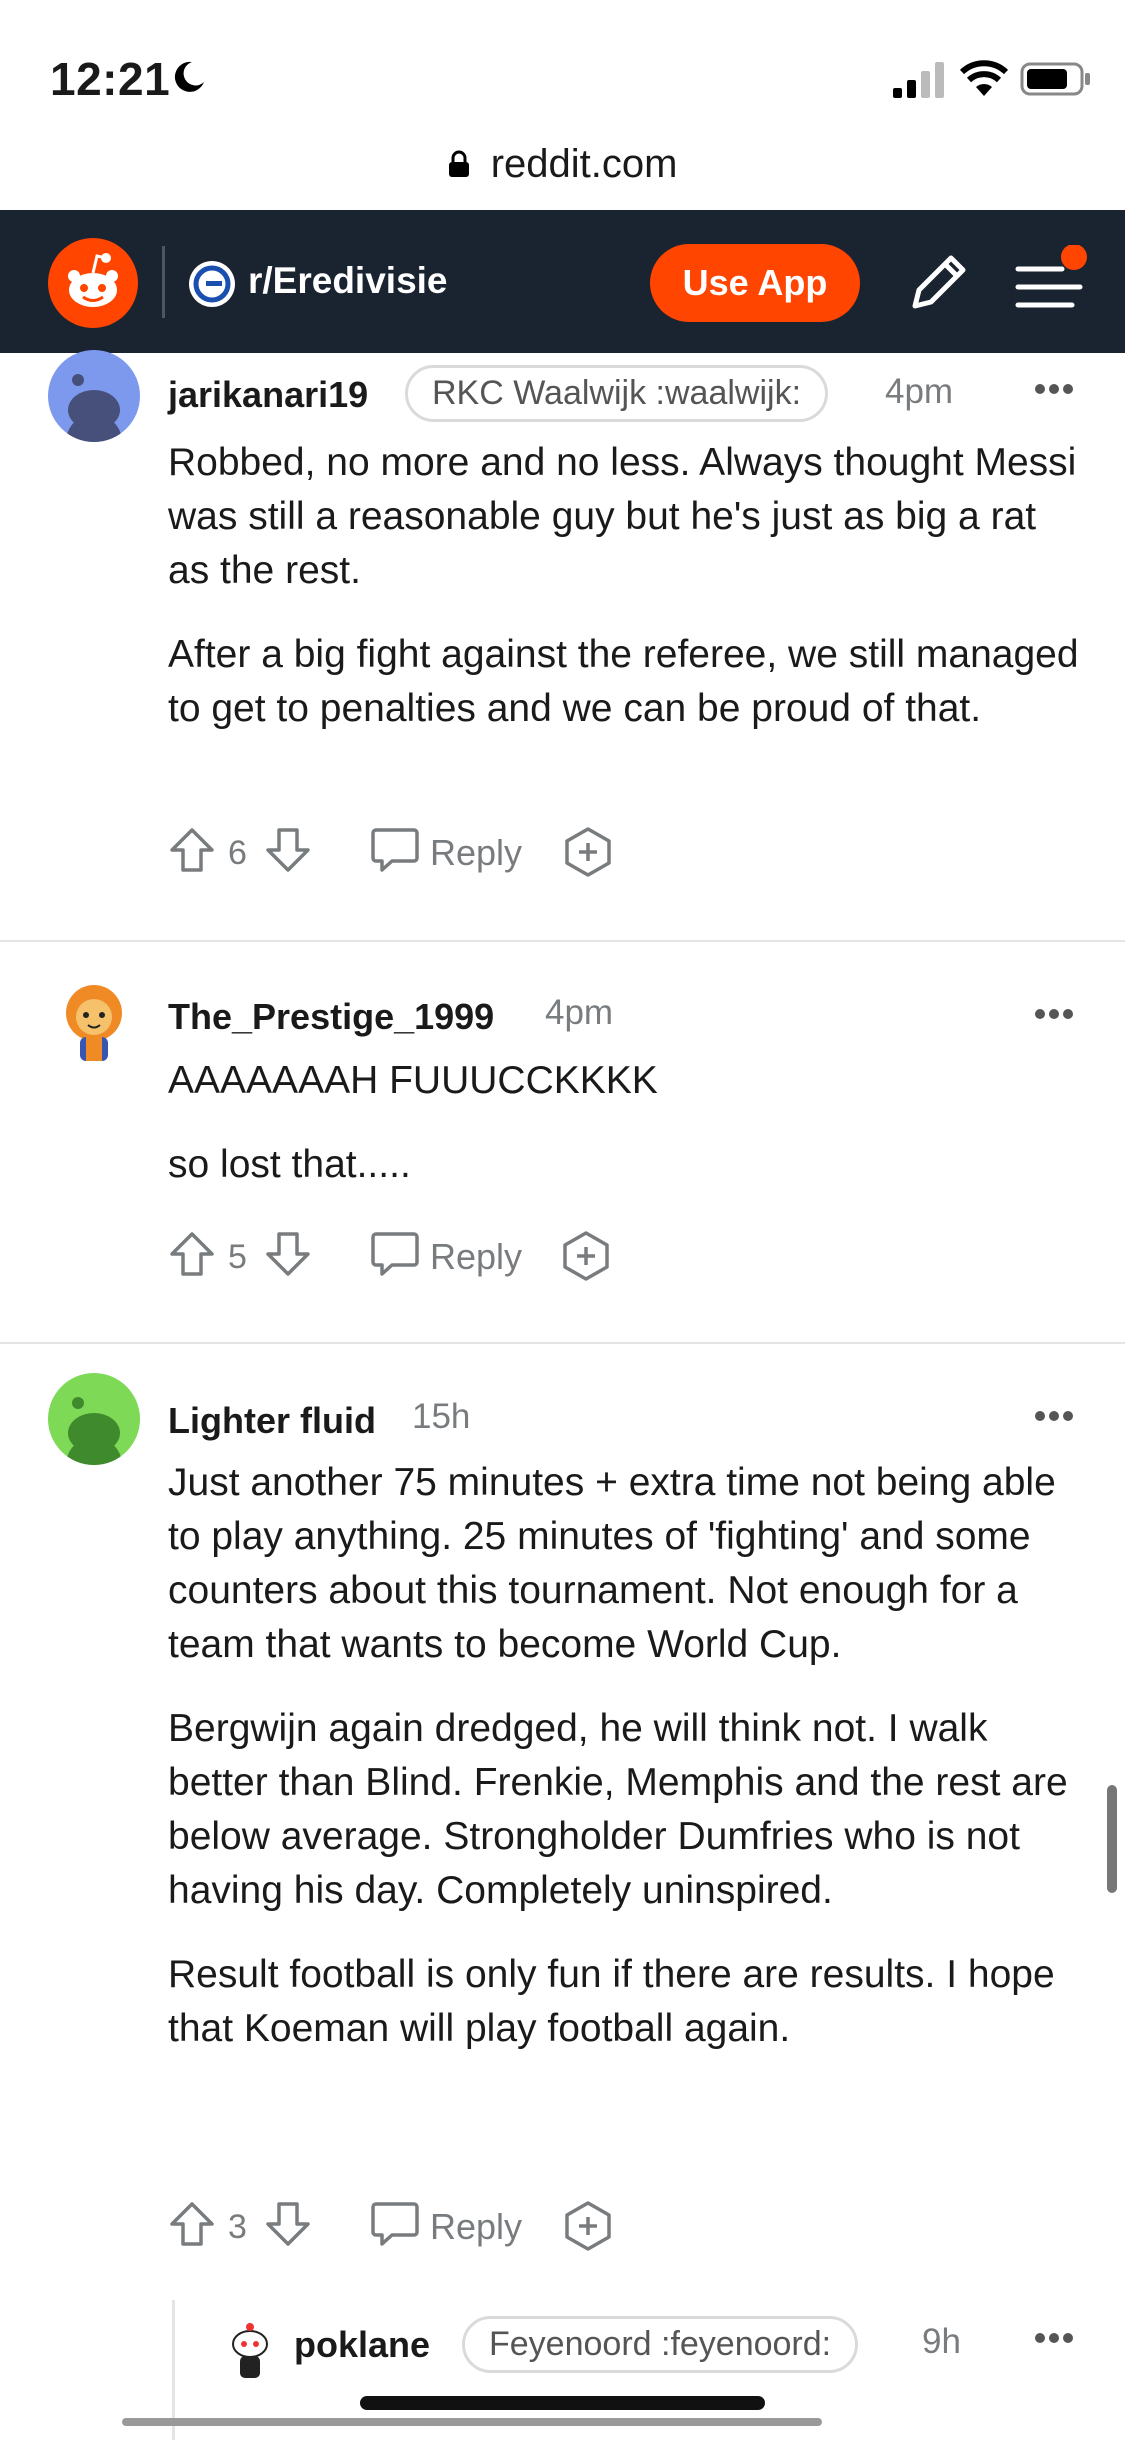 The image size is (1125, 2440). I want to click on menu-icon, so click(1050, 283).